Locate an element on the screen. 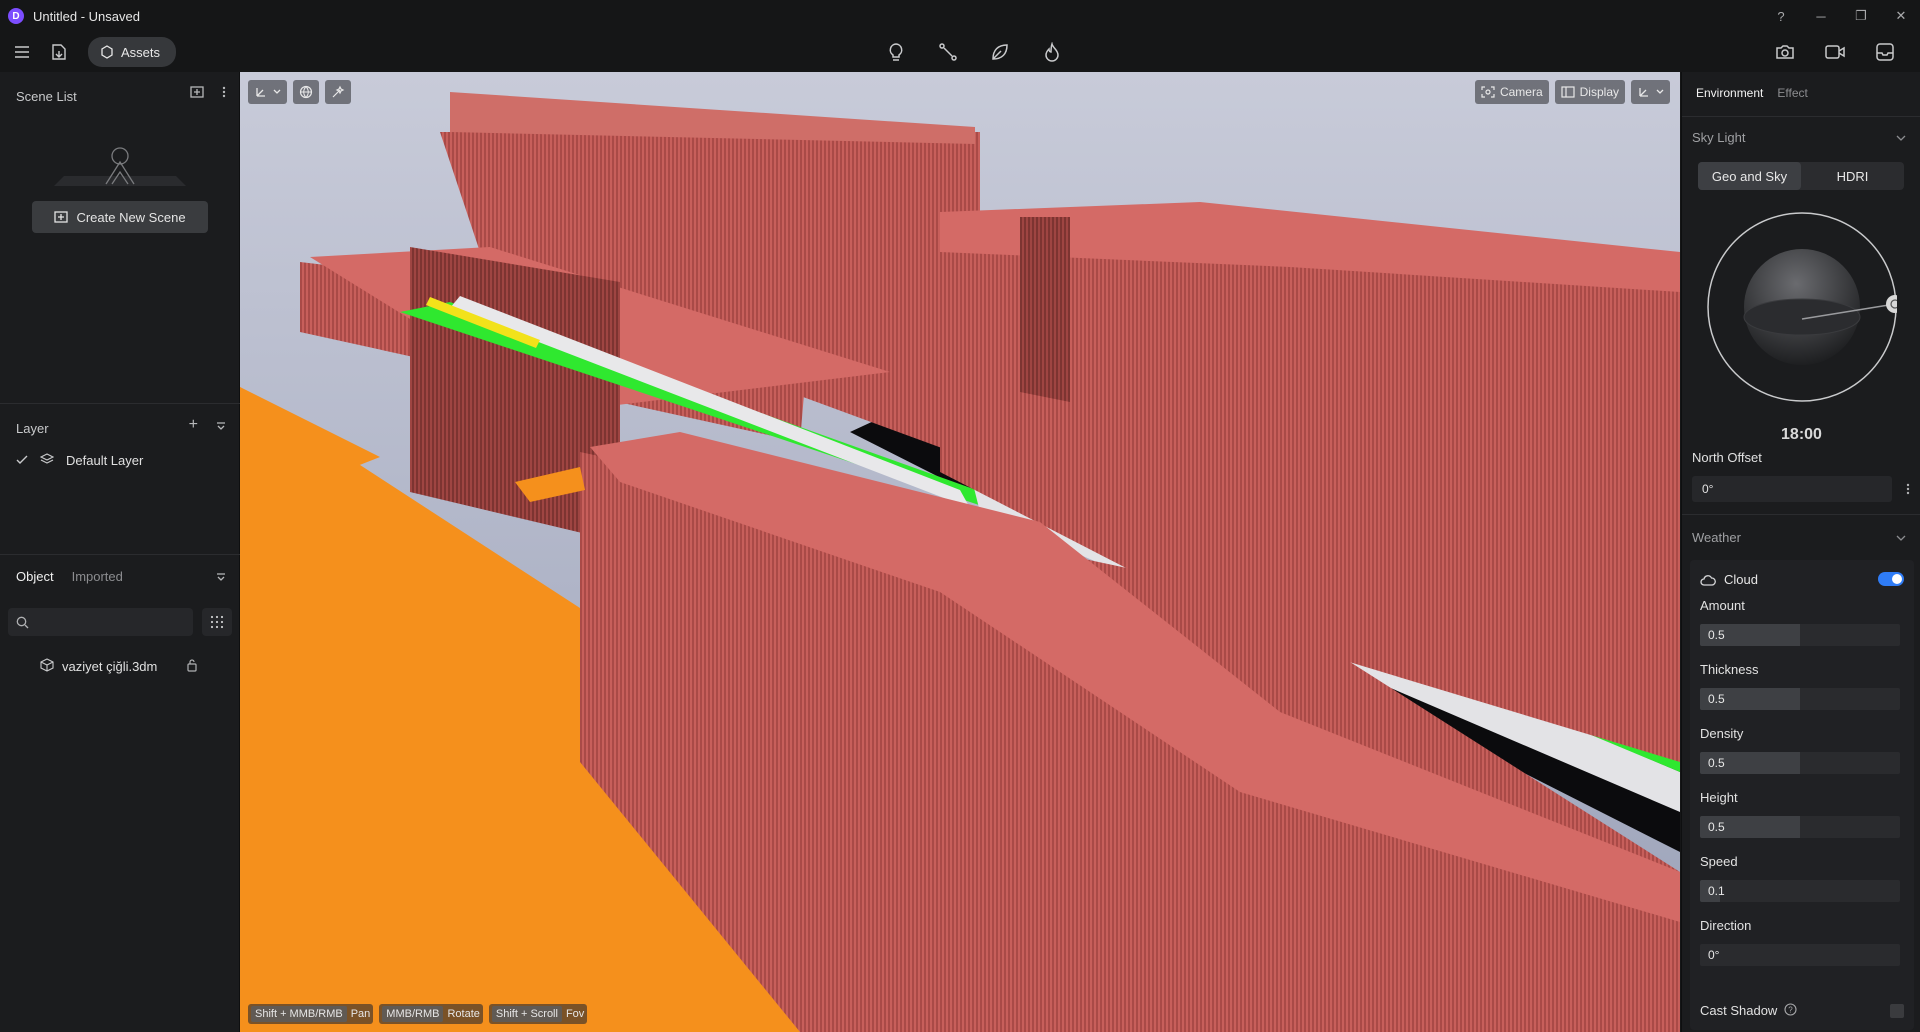  tab-environment: Environment is located at coordinates (1729, 93).